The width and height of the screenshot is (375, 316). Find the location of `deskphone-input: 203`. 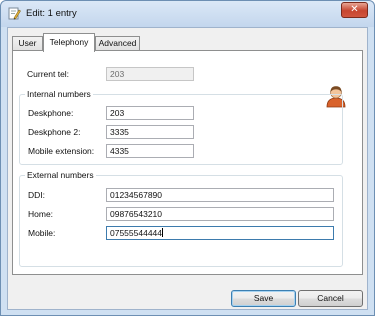

deskphone-input: 203 is located at coordinates (150, 113).